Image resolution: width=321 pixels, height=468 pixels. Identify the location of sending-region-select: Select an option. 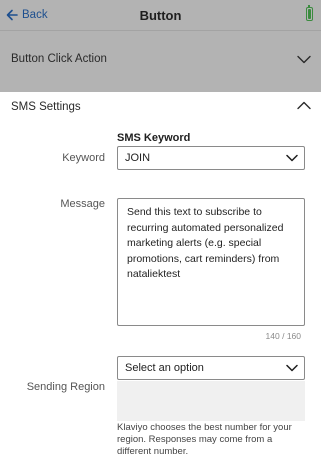
(211, 368).